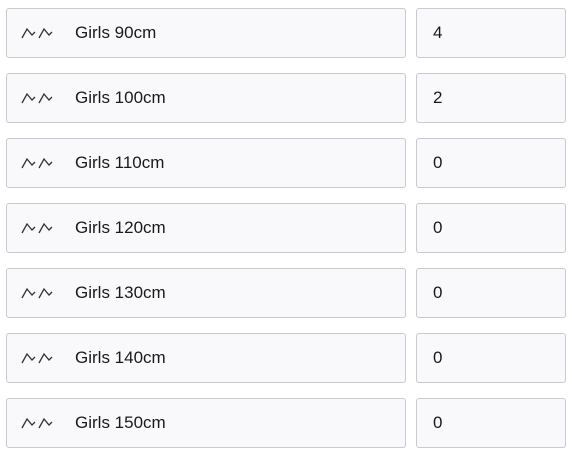 The width and height of the screenshot is (572, 456). What do you see at coordinates (206, 163) in the screenshot?
I see `size-label-field: Girls 110cm` at bounding box center [206, 163].